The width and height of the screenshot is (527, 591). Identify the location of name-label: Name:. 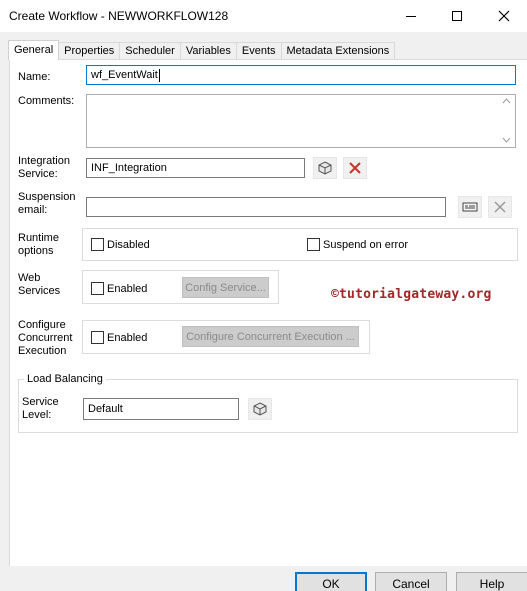
(34, 77).